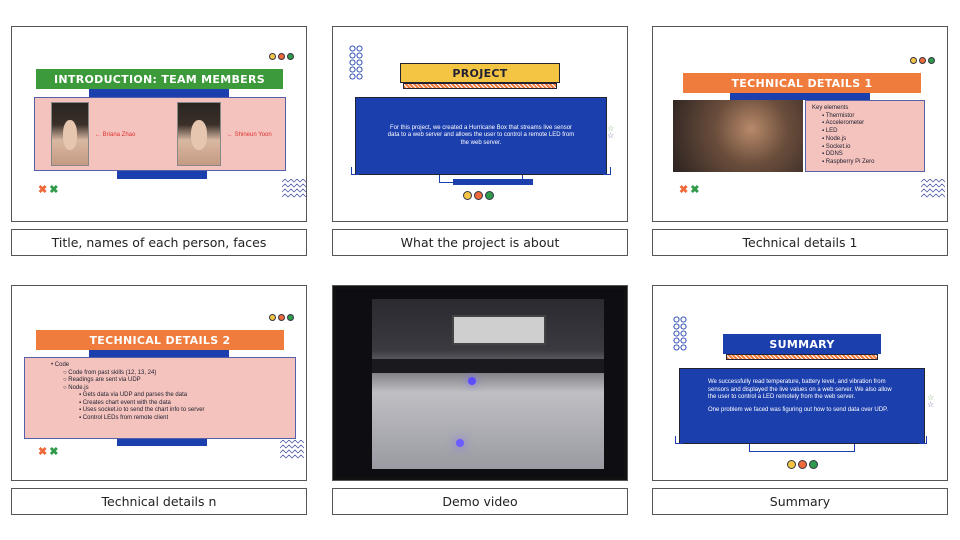  What do you see at coordinates (249, 135) in the screenshot?
I see `member-name: ← Shineun Yoon` at bounding box center [249, 135].